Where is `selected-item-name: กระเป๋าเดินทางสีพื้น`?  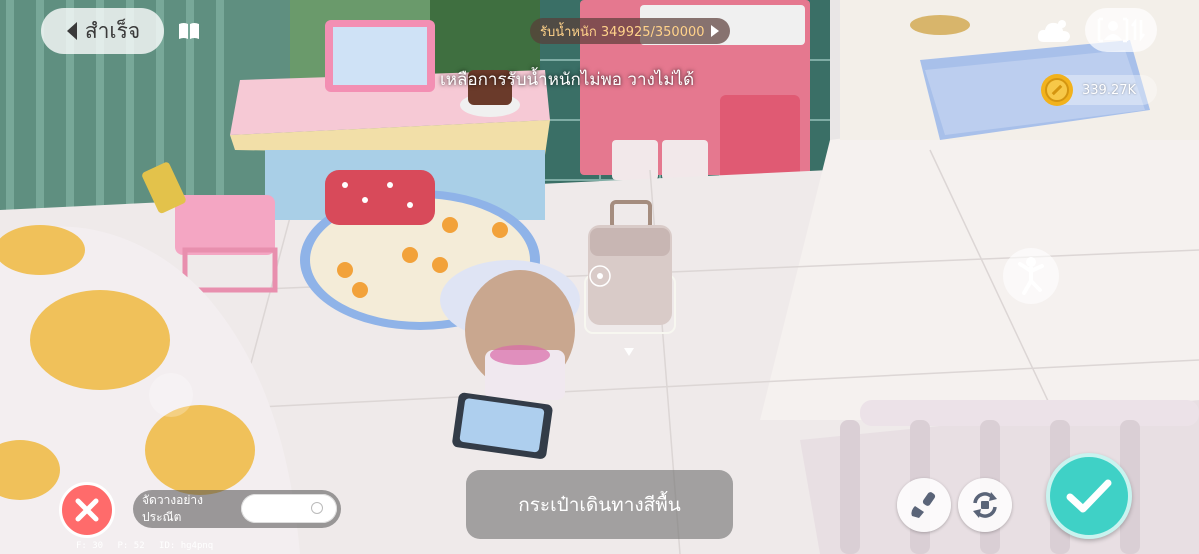 selected-item-name: กระเป๋าเดินทางสีพื้น is located at coordinates (599, 504).